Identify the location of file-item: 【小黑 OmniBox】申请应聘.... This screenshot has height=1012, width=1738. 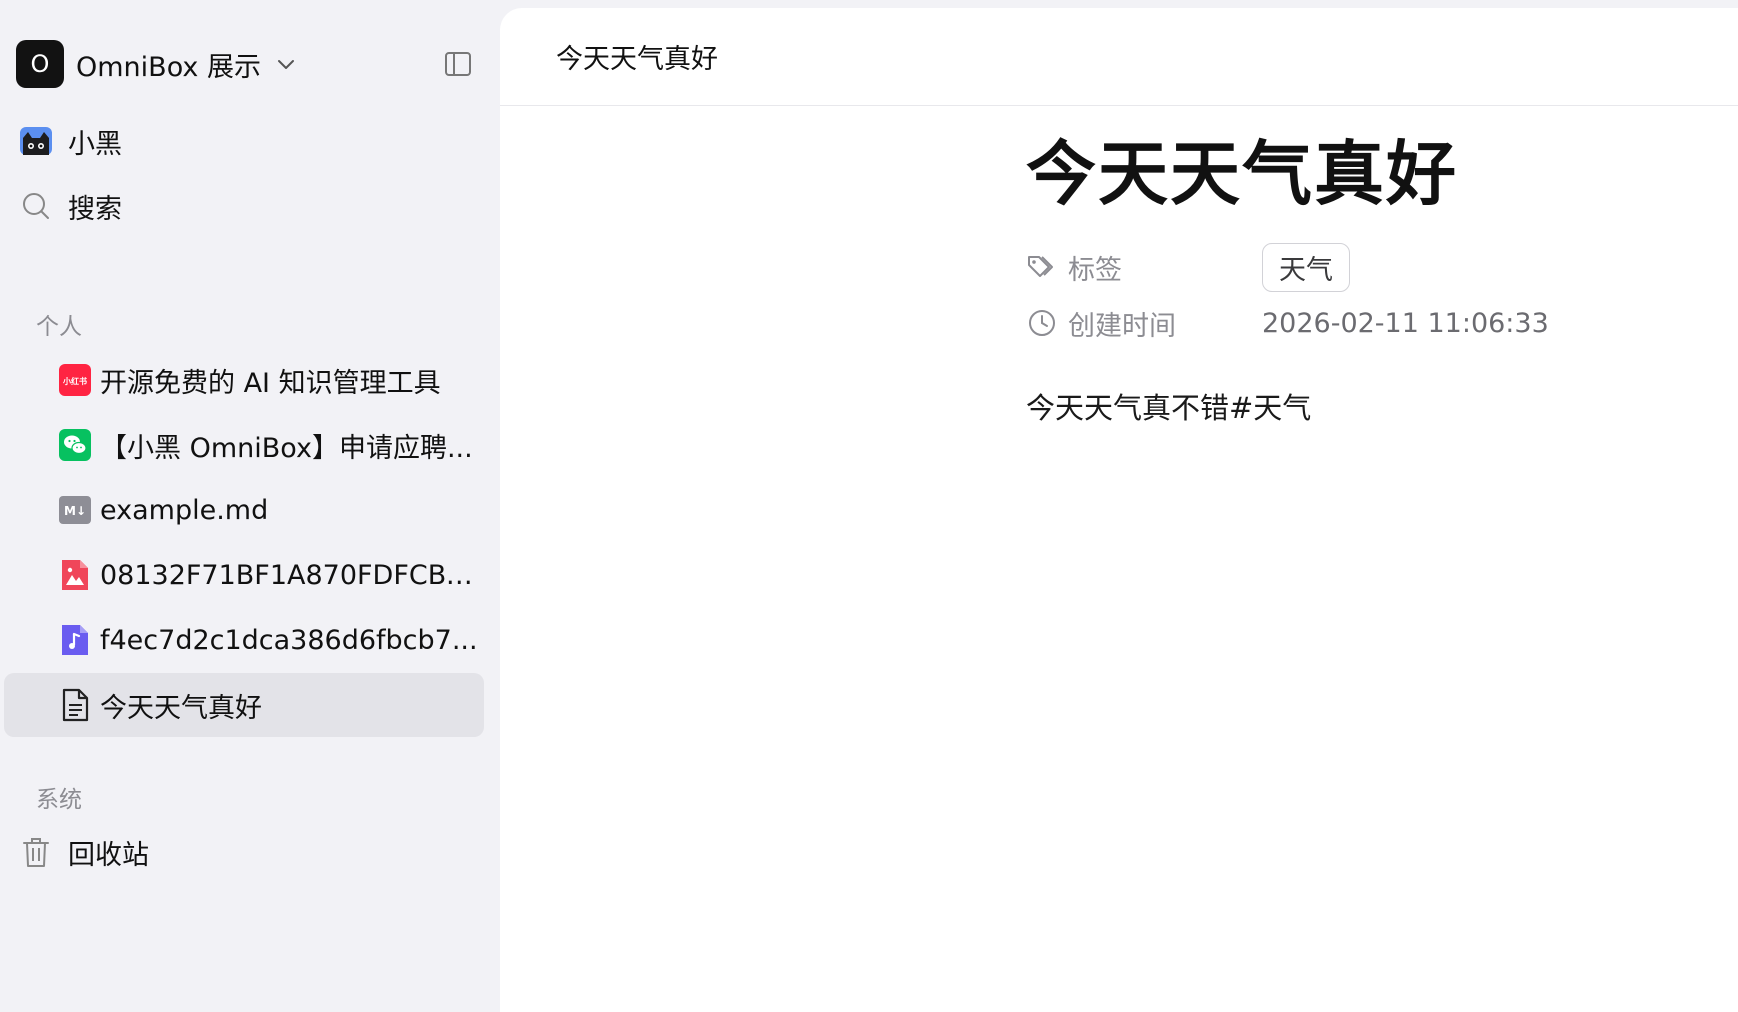
(244, 445).